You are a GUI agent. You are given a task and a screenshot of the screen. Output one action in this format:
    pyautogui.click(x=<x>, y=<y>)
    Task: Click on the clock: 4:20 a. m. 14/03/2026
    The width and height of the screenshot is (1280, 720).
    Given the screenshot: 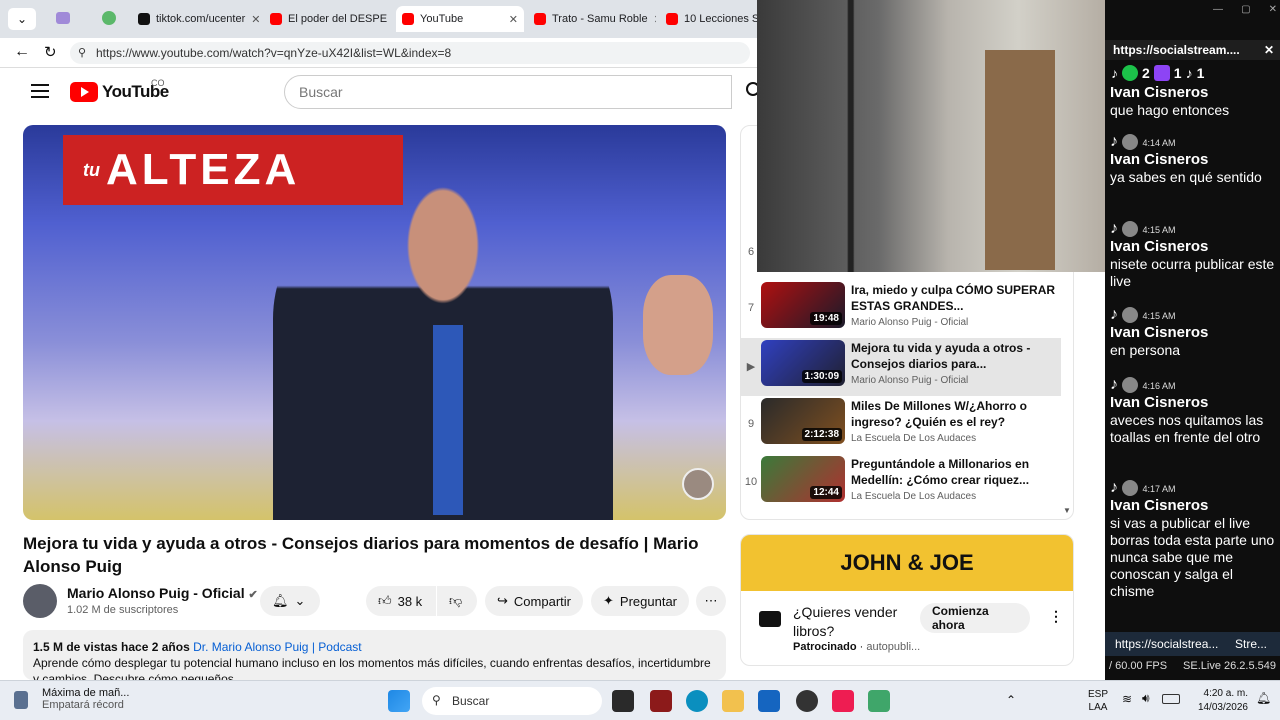 What is the action you would take?
    pyautogui.click(x=1220, y=701)
    